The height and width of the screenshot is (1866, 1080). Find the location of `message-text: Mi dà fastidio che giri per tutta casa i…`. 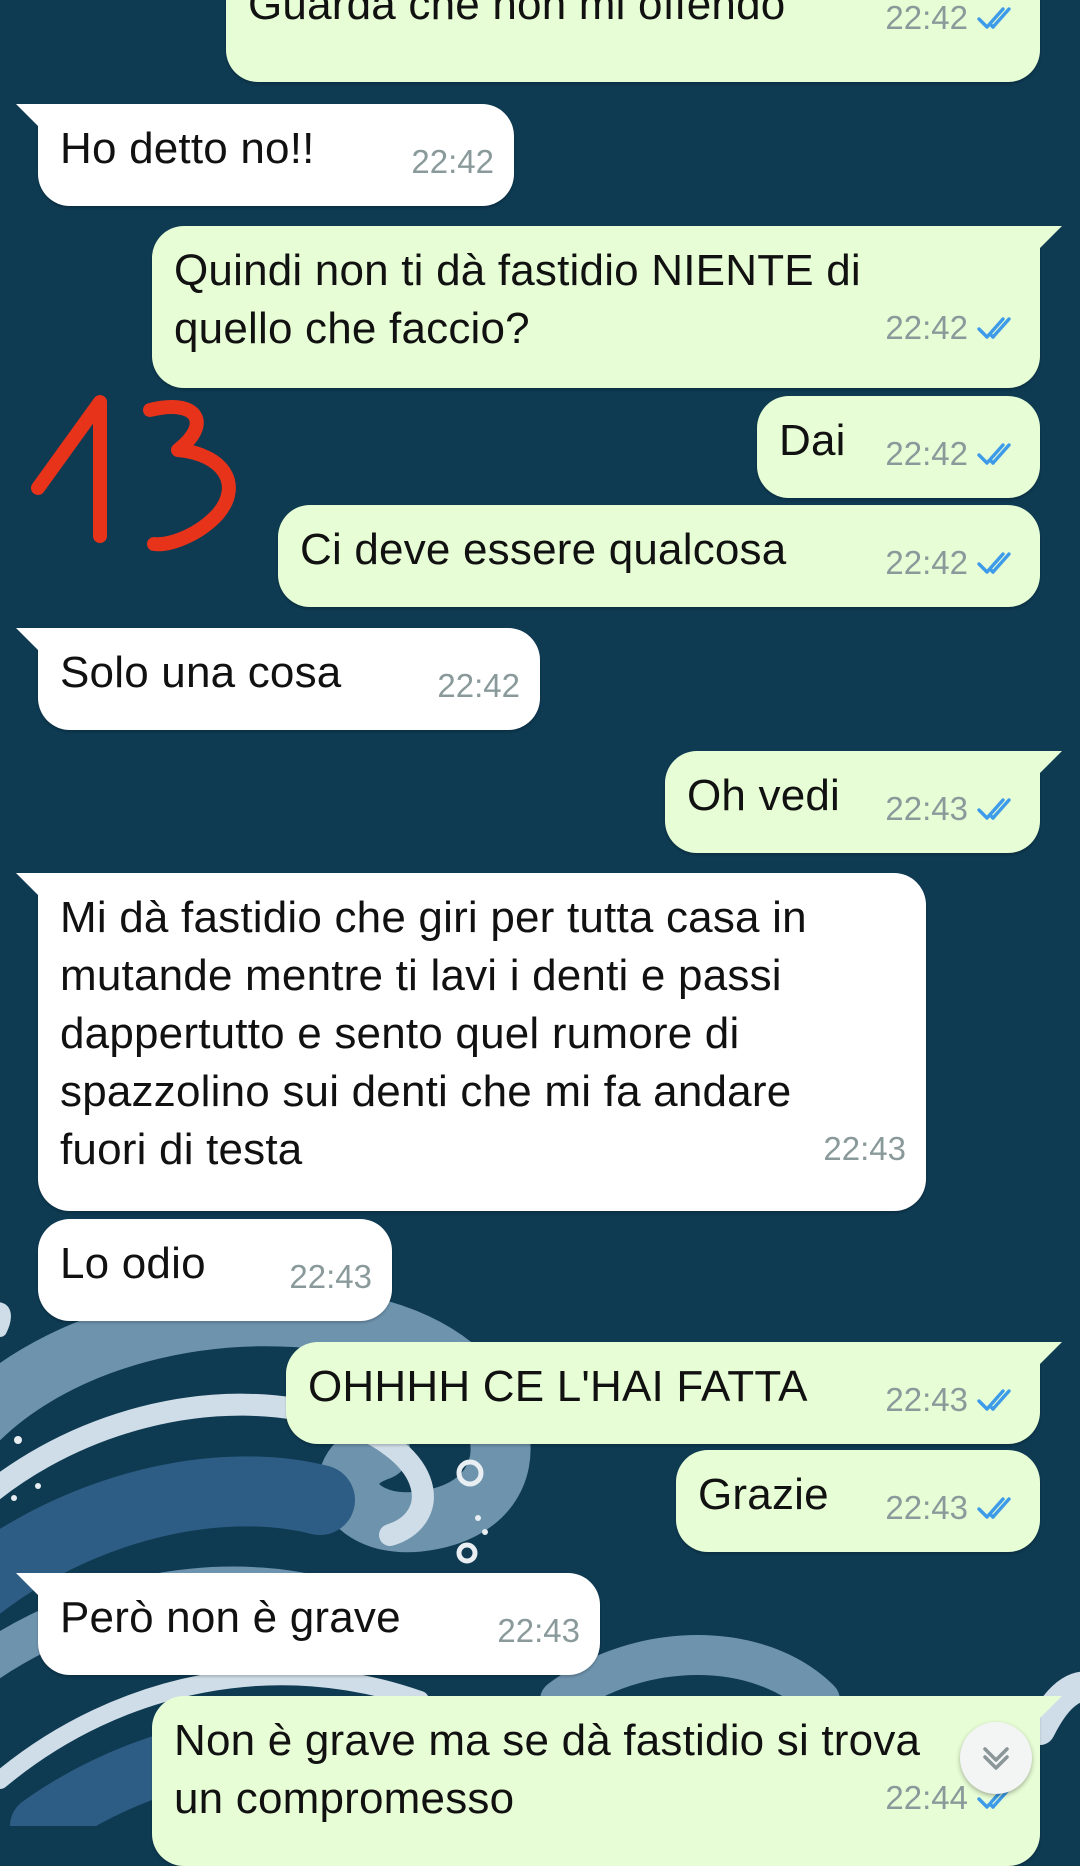

message-text: Mi dà fastidio che giri per tutta casa i… is located at coordinates (433, 1033).